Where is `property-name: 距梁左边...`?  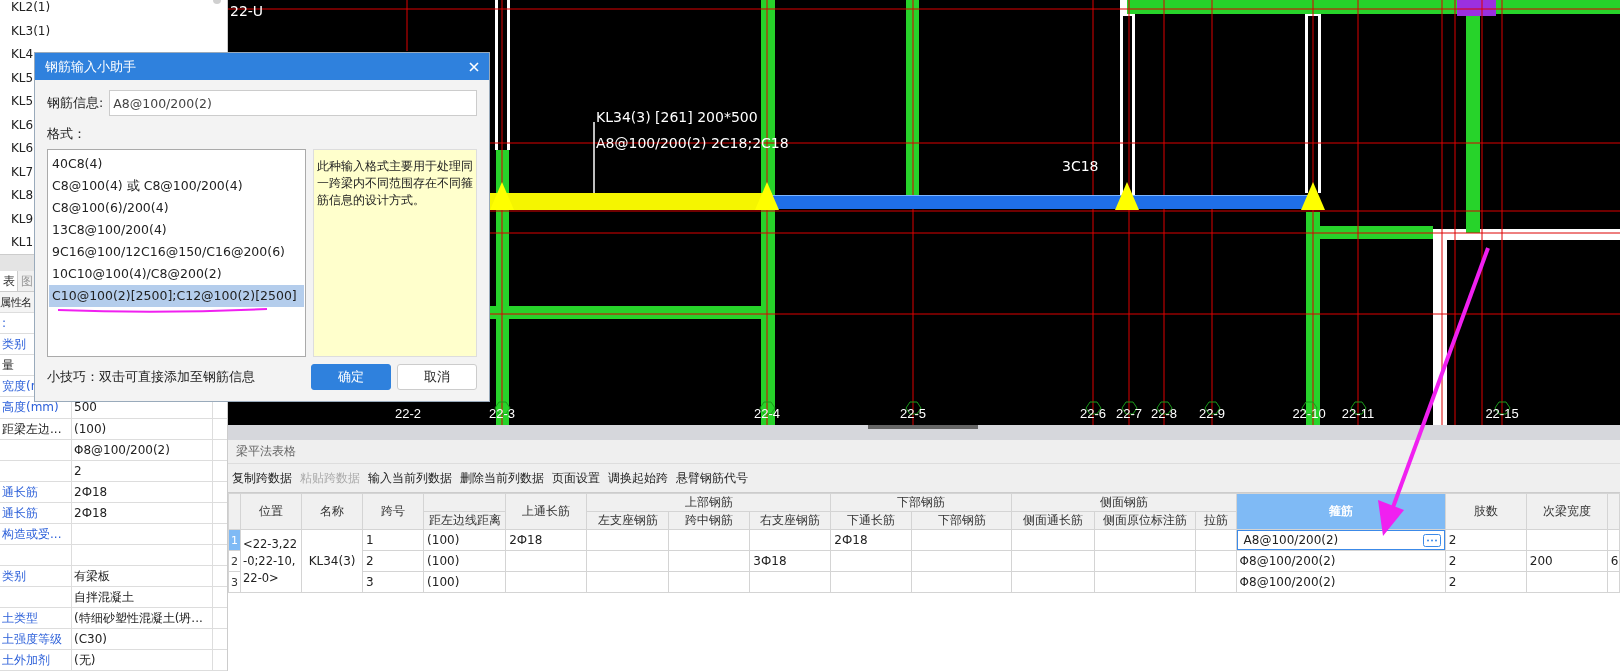
property-name: 距梁左边... is located at coordinates (36, 428).